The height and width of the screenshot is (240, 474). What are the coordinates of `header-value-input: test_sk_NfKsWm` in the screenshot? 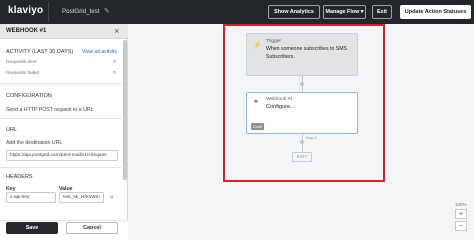 It's located at (81, 197).